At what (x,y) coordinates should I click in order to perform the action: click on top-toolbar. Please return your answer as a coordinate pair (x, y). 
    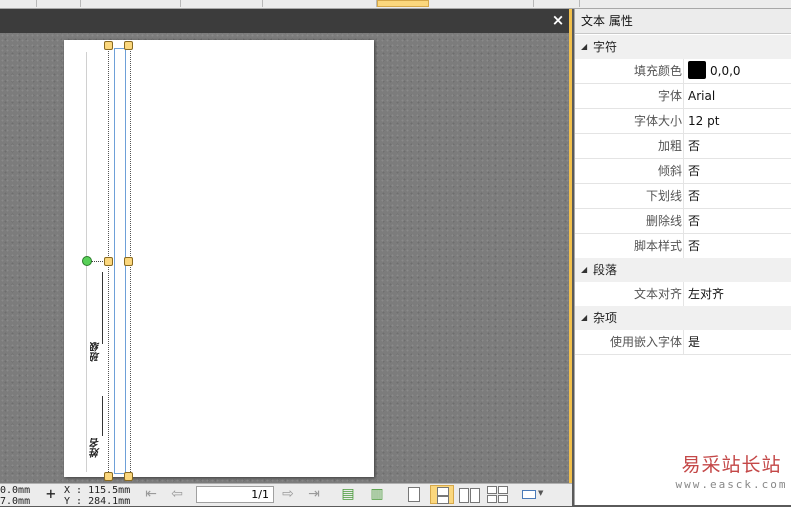
    Looking at the image, I should click on (395, 4).